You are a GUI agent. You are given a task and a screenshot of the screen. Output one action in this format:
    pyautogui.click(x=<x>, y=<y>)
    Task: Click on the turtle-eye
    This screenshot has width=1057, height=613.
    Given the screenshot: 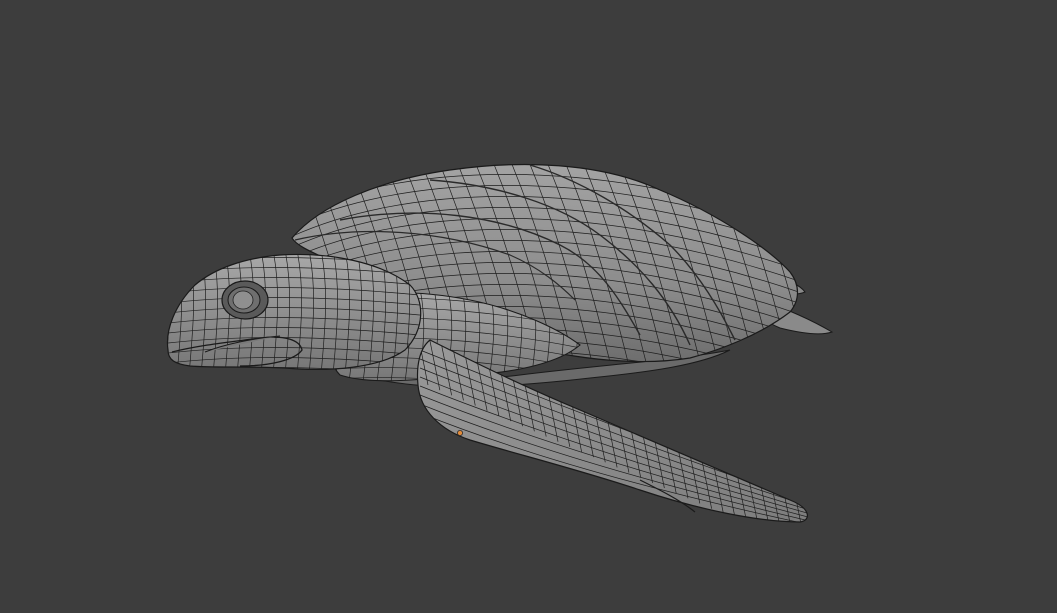 What is the action you would take?
    pyautogui.click(x=245, y=300)
    